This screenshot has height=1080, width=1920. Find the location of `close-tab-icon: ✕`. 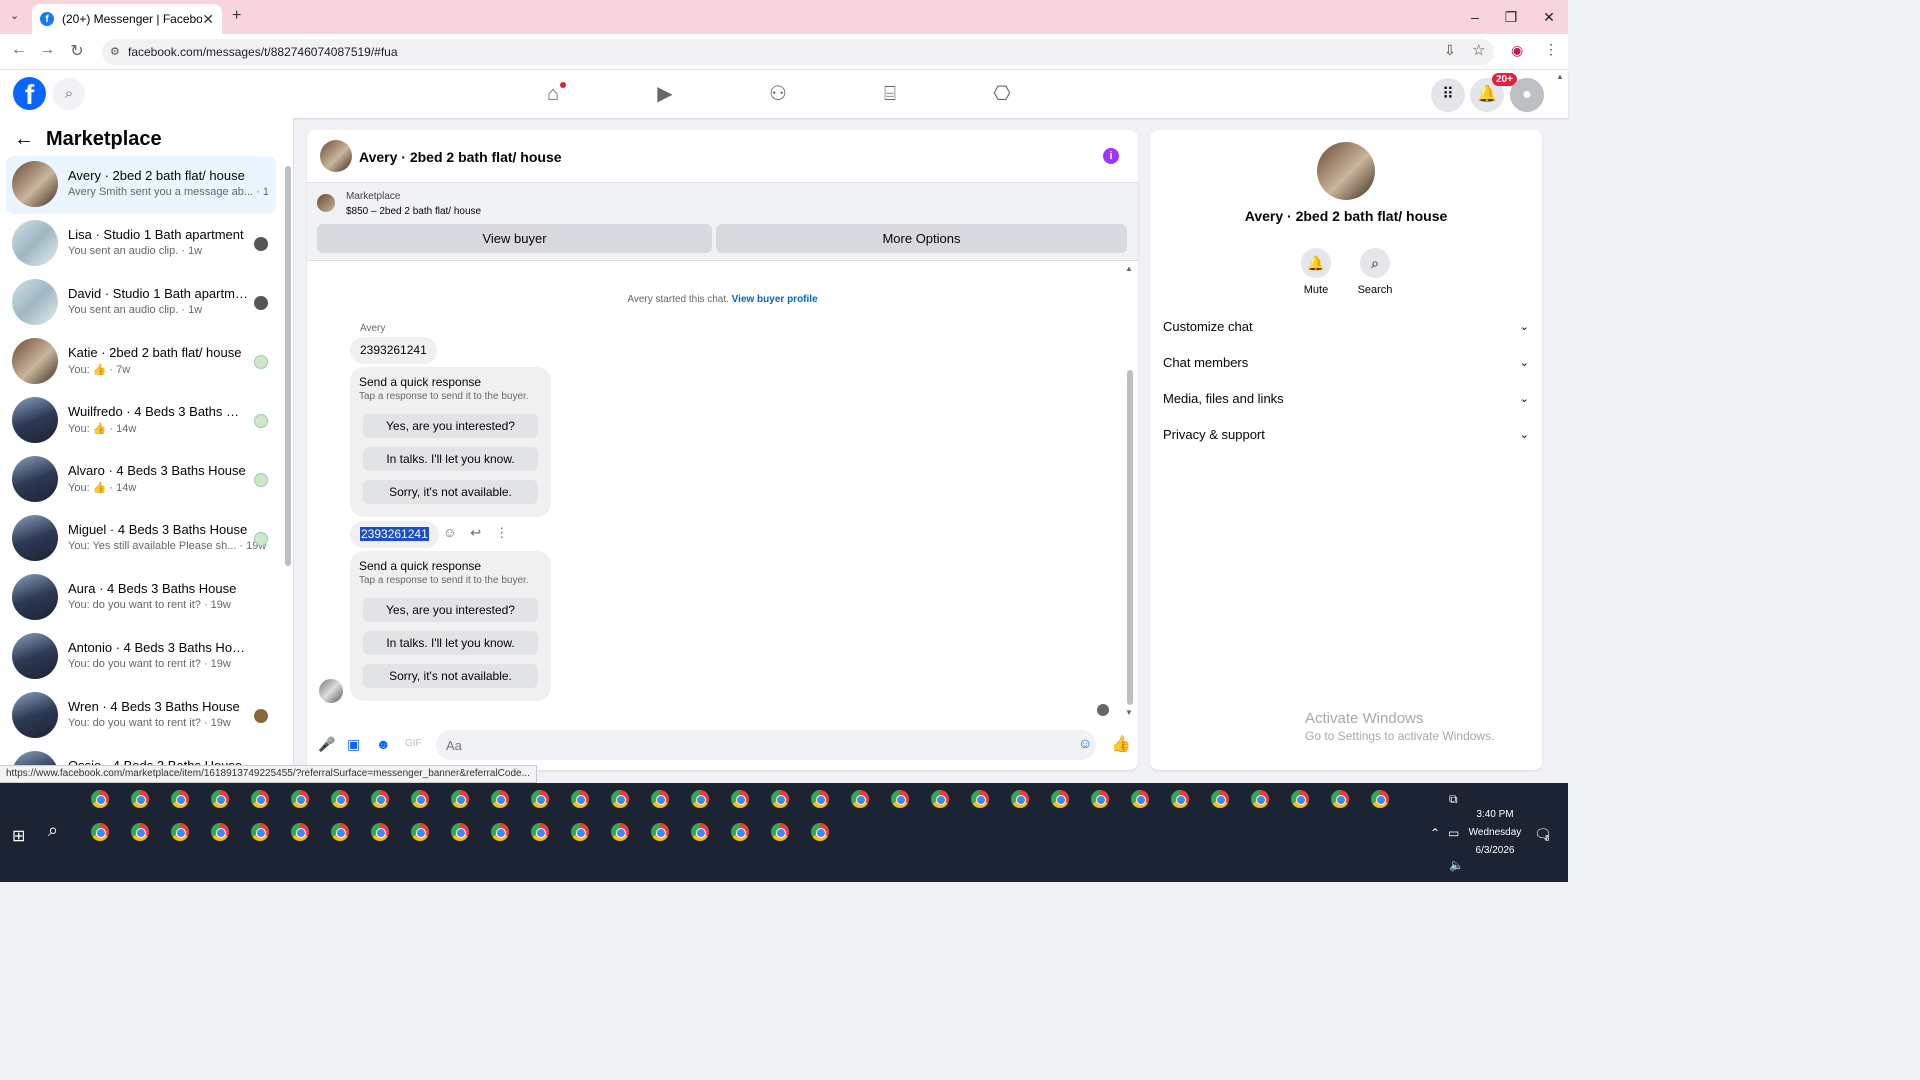

close-tab-icon: ✕ is located at coordinates (208, 19).